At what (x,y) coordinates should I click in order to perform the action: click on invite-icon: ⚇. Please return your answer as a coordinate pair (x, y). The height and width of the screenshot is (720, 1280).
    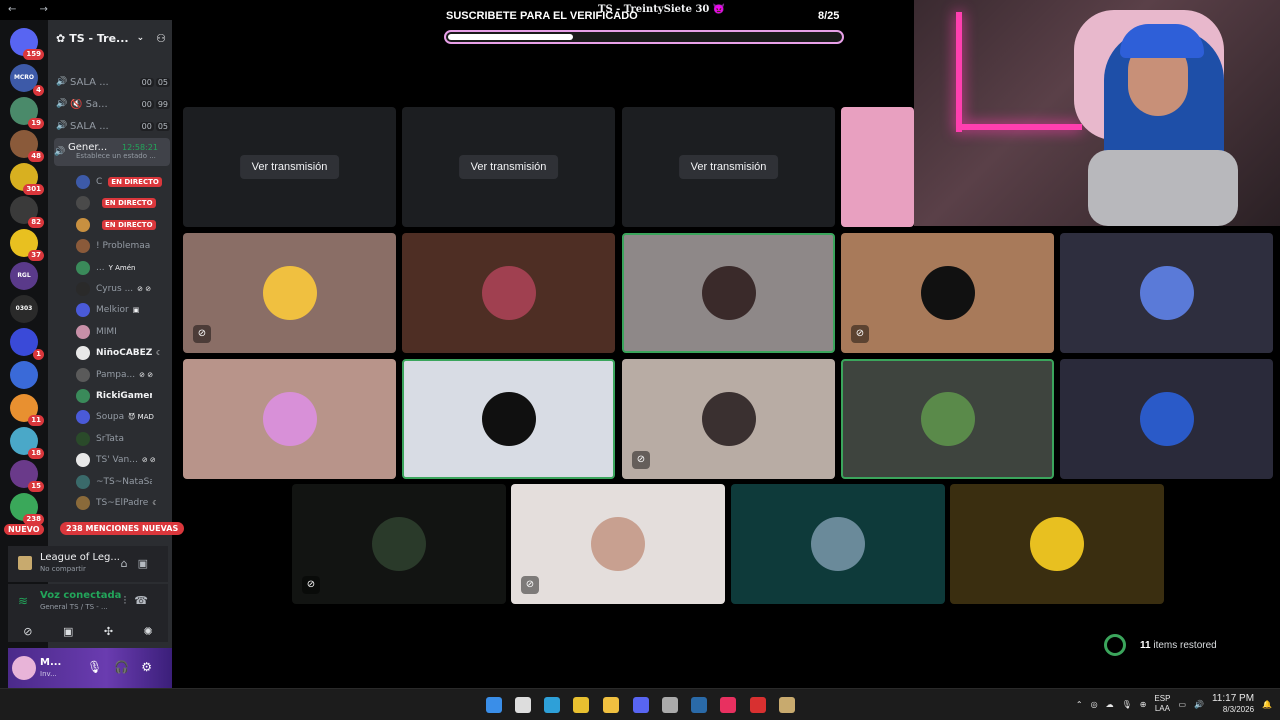
    Looking at the image, I should click on (161, 38).